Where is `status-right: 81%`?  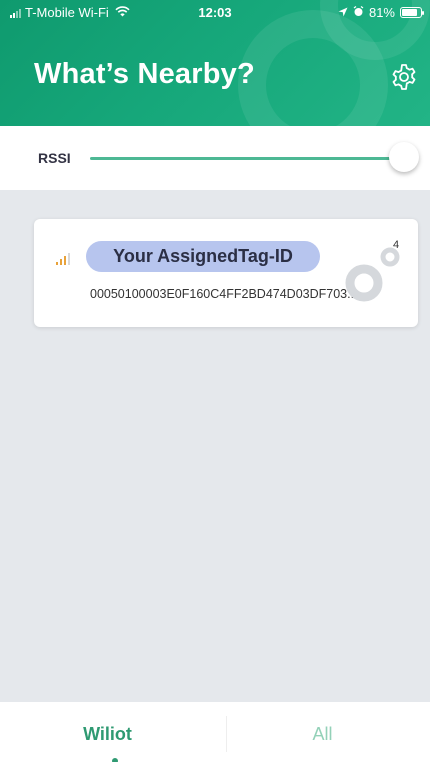
status-right: 81% is located at coordinates (381, 12).